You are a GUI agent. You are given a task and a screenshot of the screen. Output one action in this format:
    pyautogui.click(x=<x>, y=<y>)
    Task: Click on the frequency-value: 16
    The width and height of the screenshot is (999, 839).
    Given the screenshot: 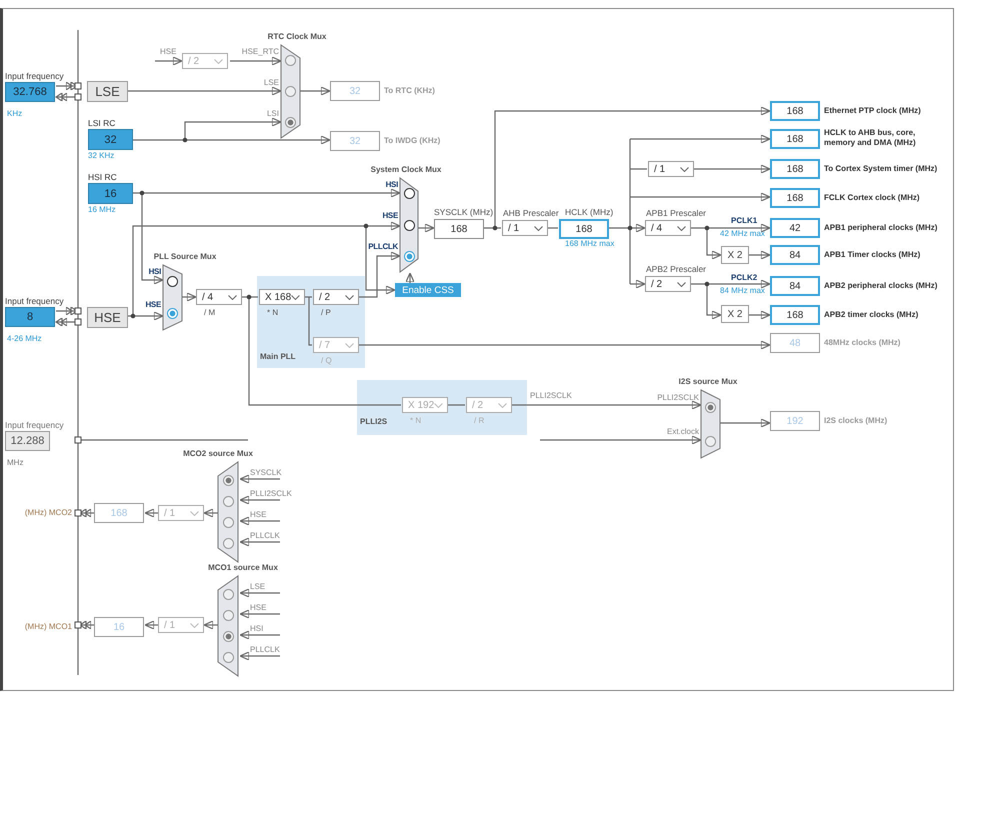 What is the action you would take?
    pyautogui.click(x=110, y=193)
    